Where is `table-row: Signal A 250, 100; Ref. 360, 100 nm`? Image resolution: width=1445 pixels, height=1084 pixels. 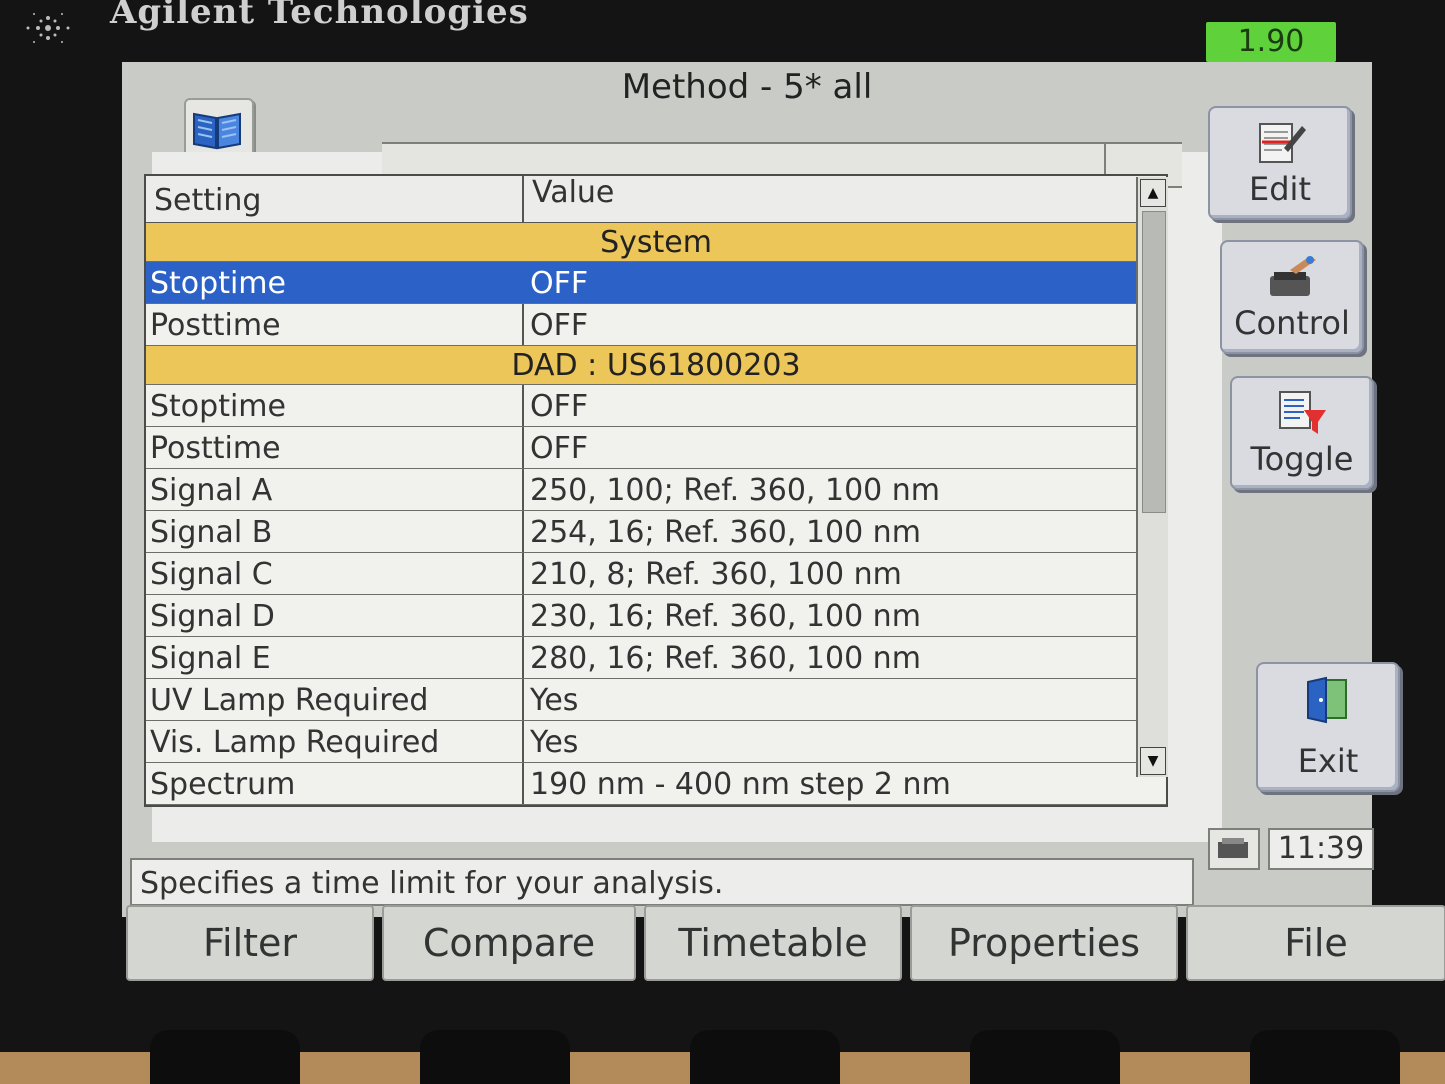 table-row: Signal A 250, 100; Ref. 360, 100 nm is located at coordinates (656, 490).